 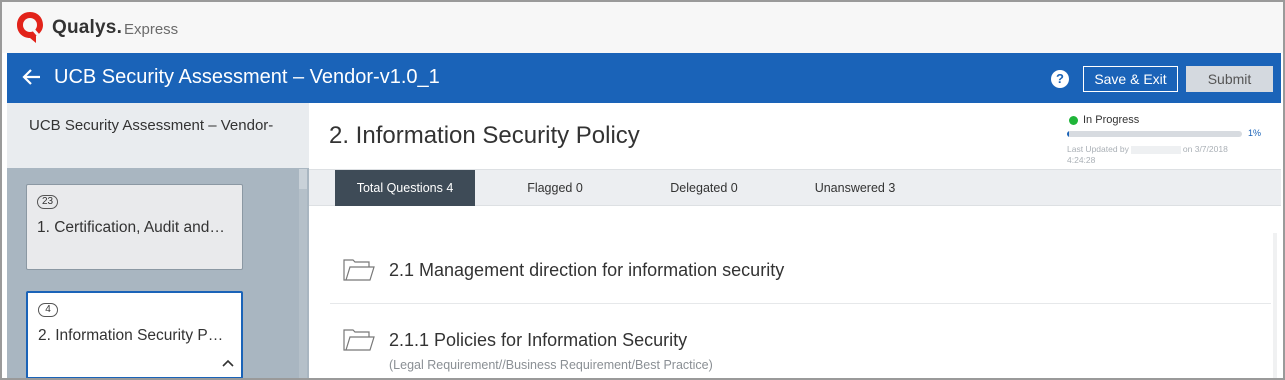 What do you see at coordinates (855, 188) in the screenshot?
I see `tab-unanswered: Unanswered 3` at bounding box center [855, 188].